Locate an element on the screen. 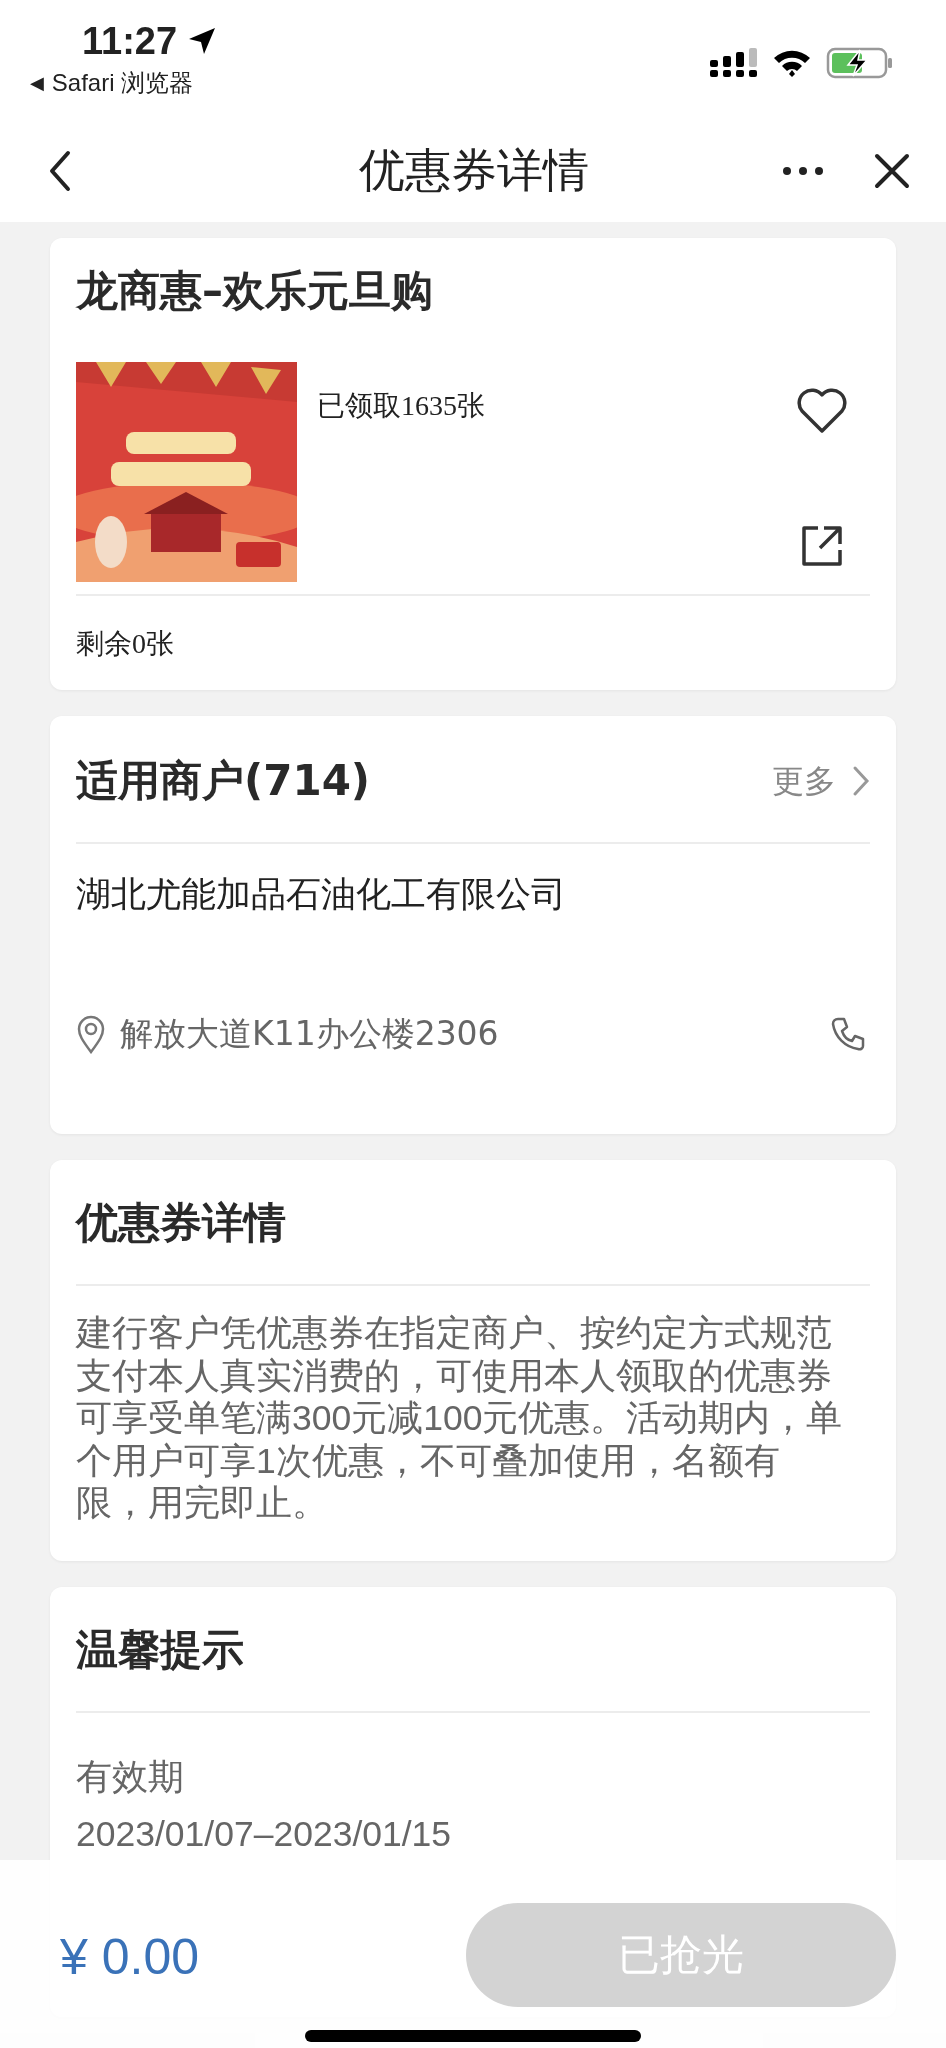 The image size is (946, 2048). section-title: 温馨提示 is located at coordinates (160, 1650).